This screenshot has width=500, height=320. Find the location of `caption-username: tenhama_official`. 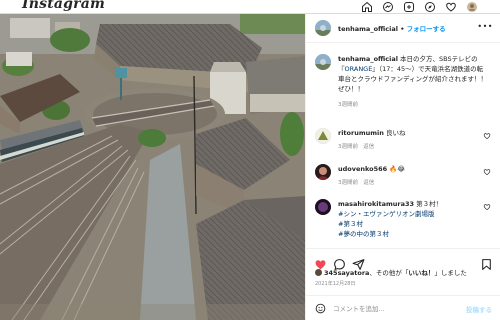

caption-username: tenhama_official is located at coordinates (368, 59).